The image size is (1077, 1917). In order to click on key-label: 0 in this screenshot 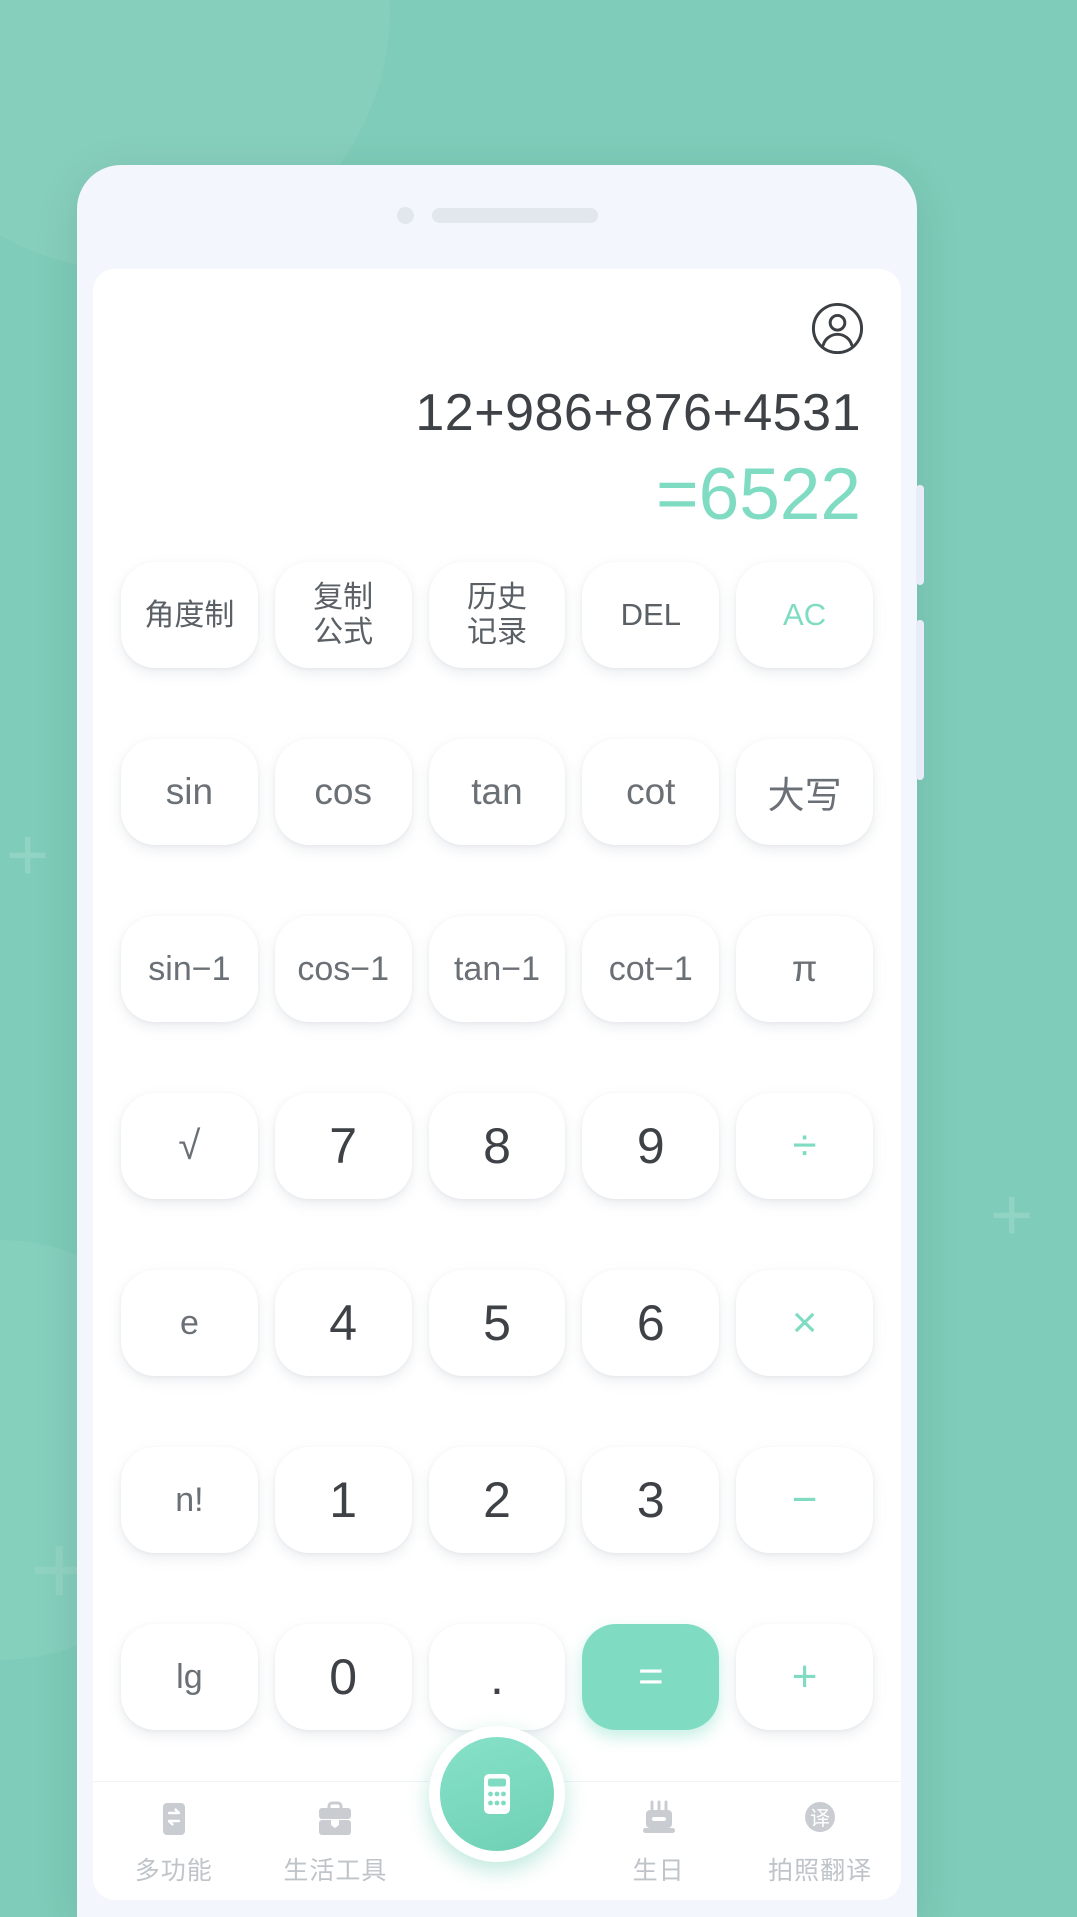, I will do `click(343, 1677)`.